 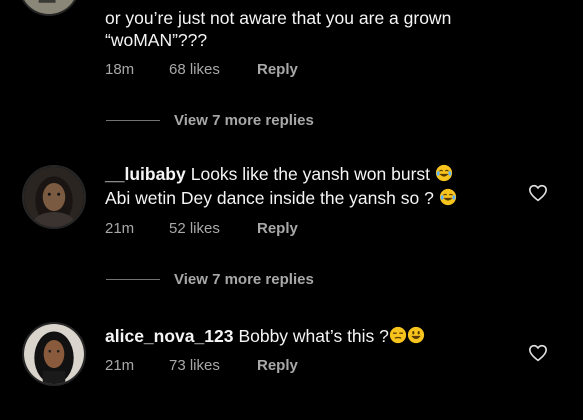 What do you see at coordinates (120, 69) in the screenshot?
I see `comment-time: 18m` at bounding box center [120, 69].